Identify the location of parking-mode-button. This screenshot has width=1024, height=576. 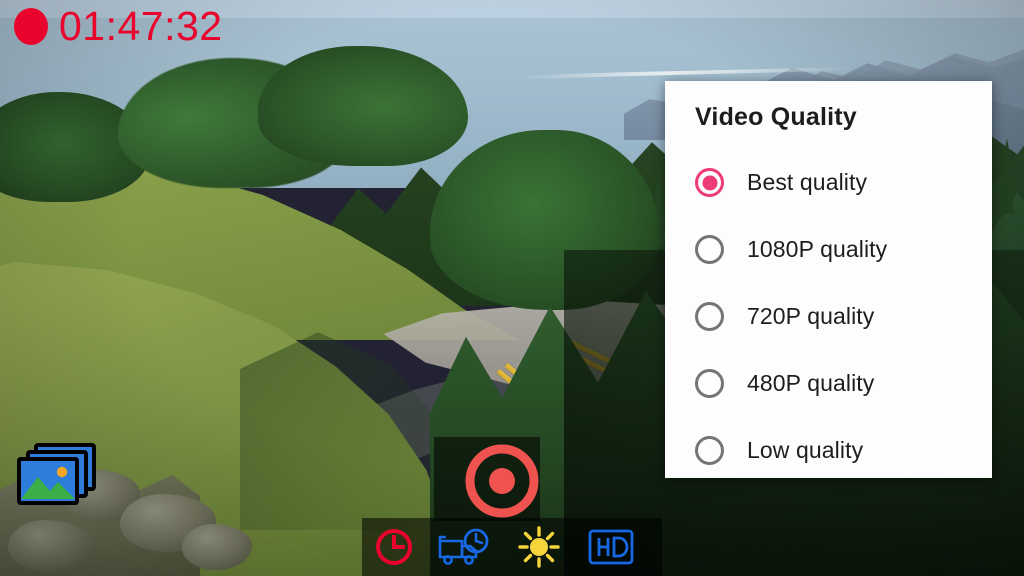
(464, 547).